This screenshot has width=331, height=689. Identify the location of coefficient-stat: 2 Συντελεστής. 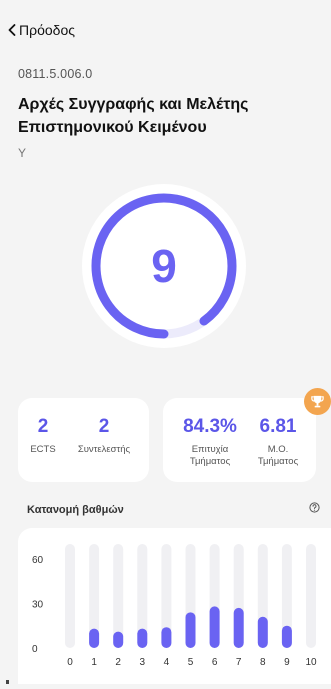
(104, 436).